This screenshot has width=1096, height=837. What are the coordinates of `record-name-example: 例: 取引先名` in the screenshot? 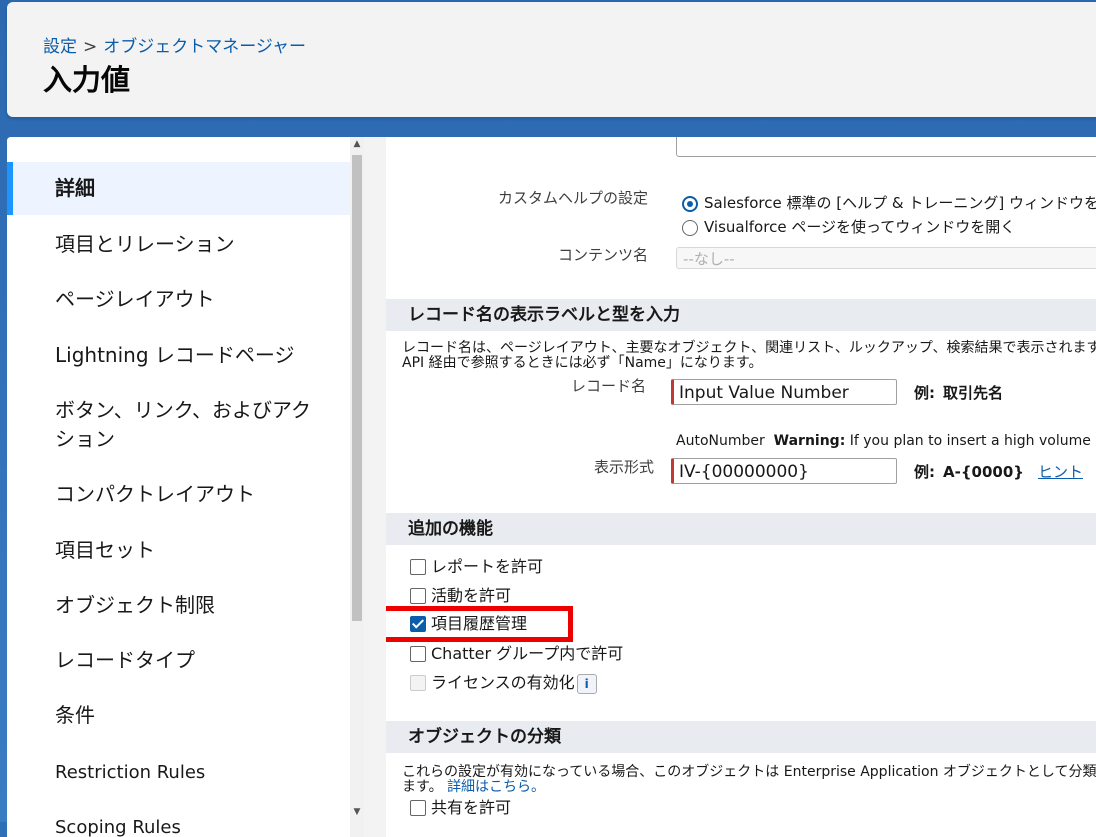 It's located at (962, 392).